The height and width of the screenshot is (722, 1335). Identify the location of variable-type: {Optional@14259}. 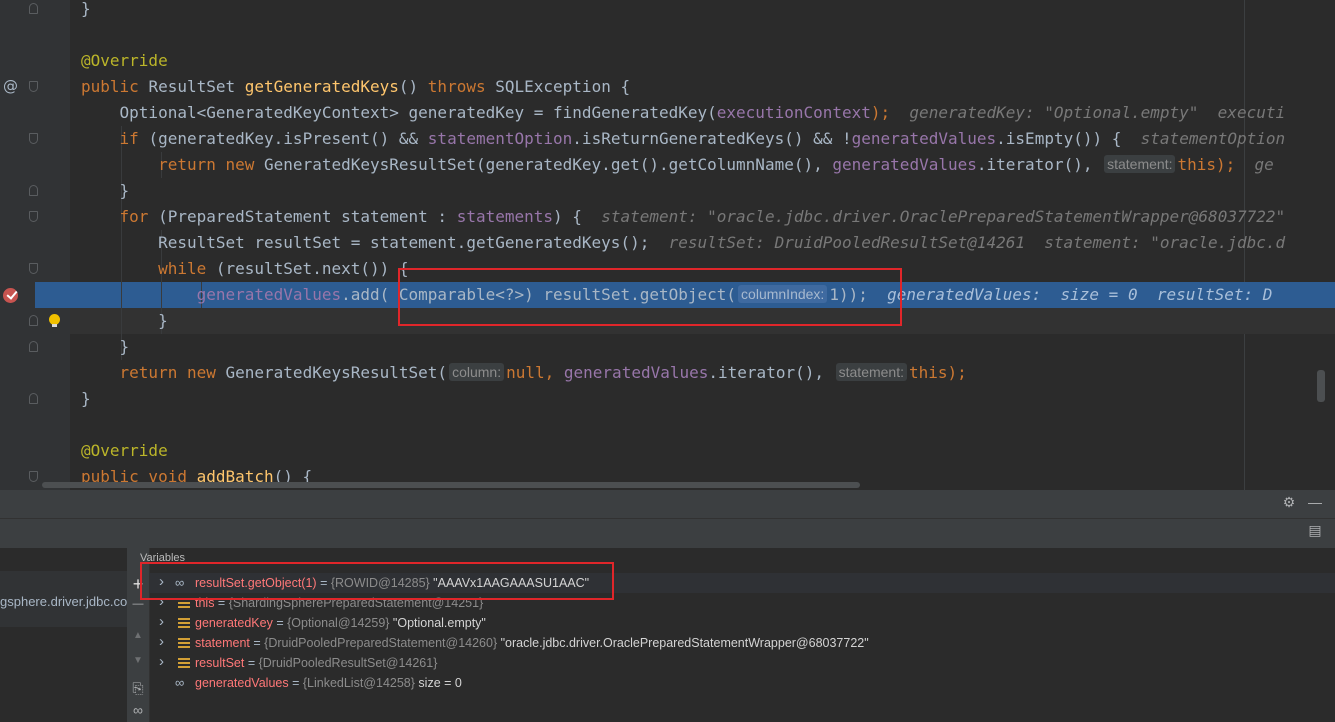
(338, 623).